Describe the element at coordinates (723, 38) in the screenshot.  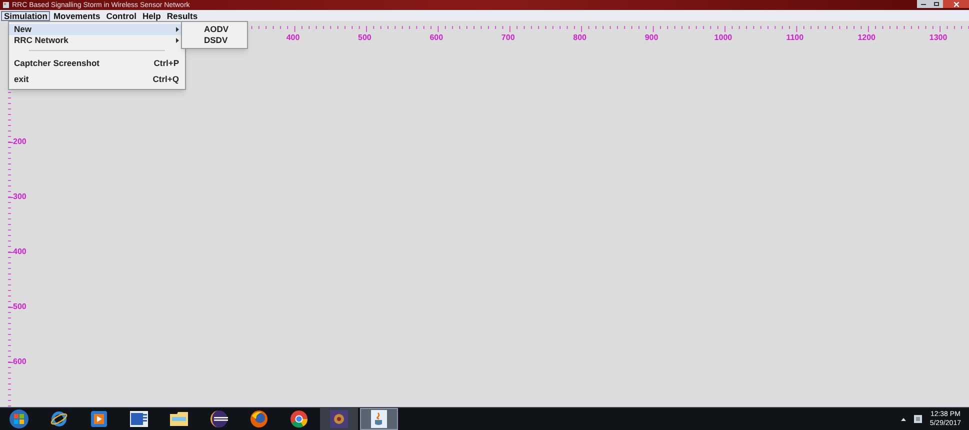
I see `ruler-label: 1000` at that location.